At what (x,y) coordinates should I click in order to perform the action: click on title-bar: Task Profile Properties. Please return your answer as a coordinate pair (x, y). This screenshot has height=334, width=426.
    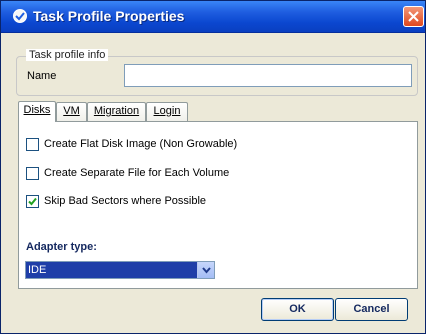
    Looking at the image, I should click on (213, 17).